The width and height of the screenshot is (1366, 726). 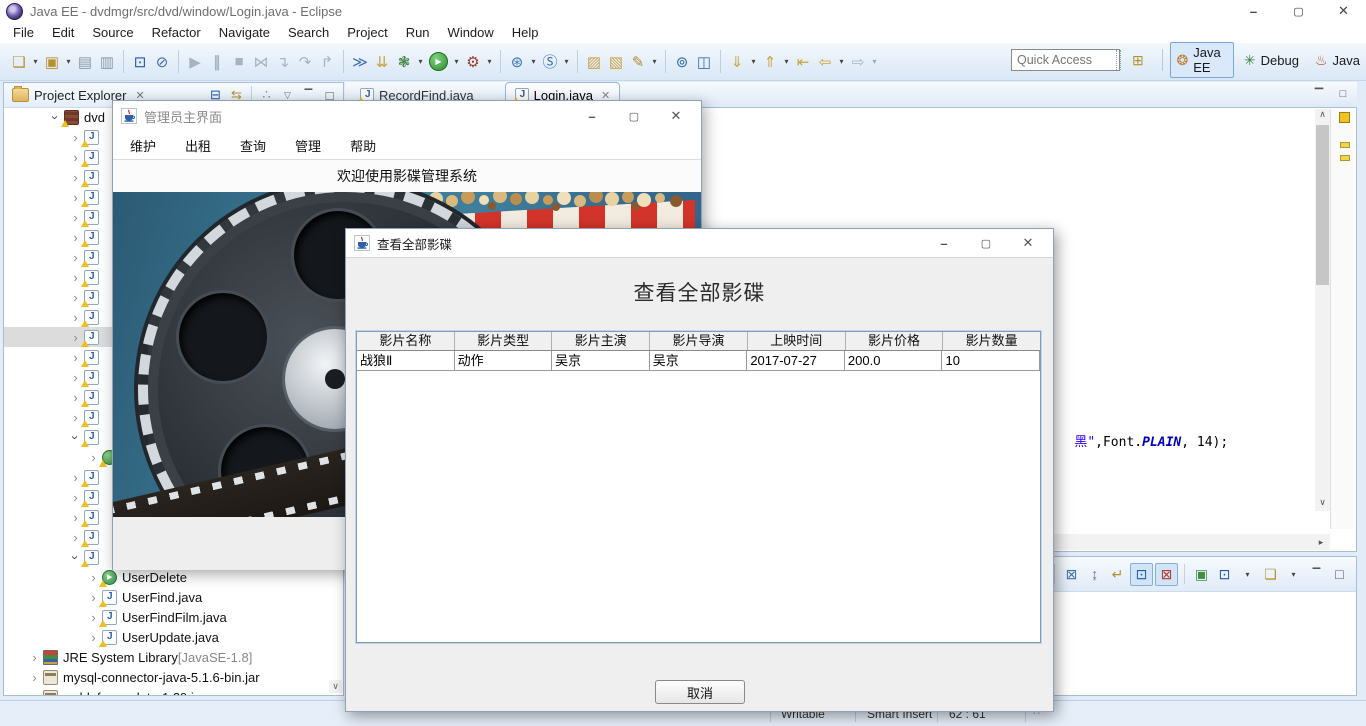 I want to click on app-close-button, so click(x=676, y=116).